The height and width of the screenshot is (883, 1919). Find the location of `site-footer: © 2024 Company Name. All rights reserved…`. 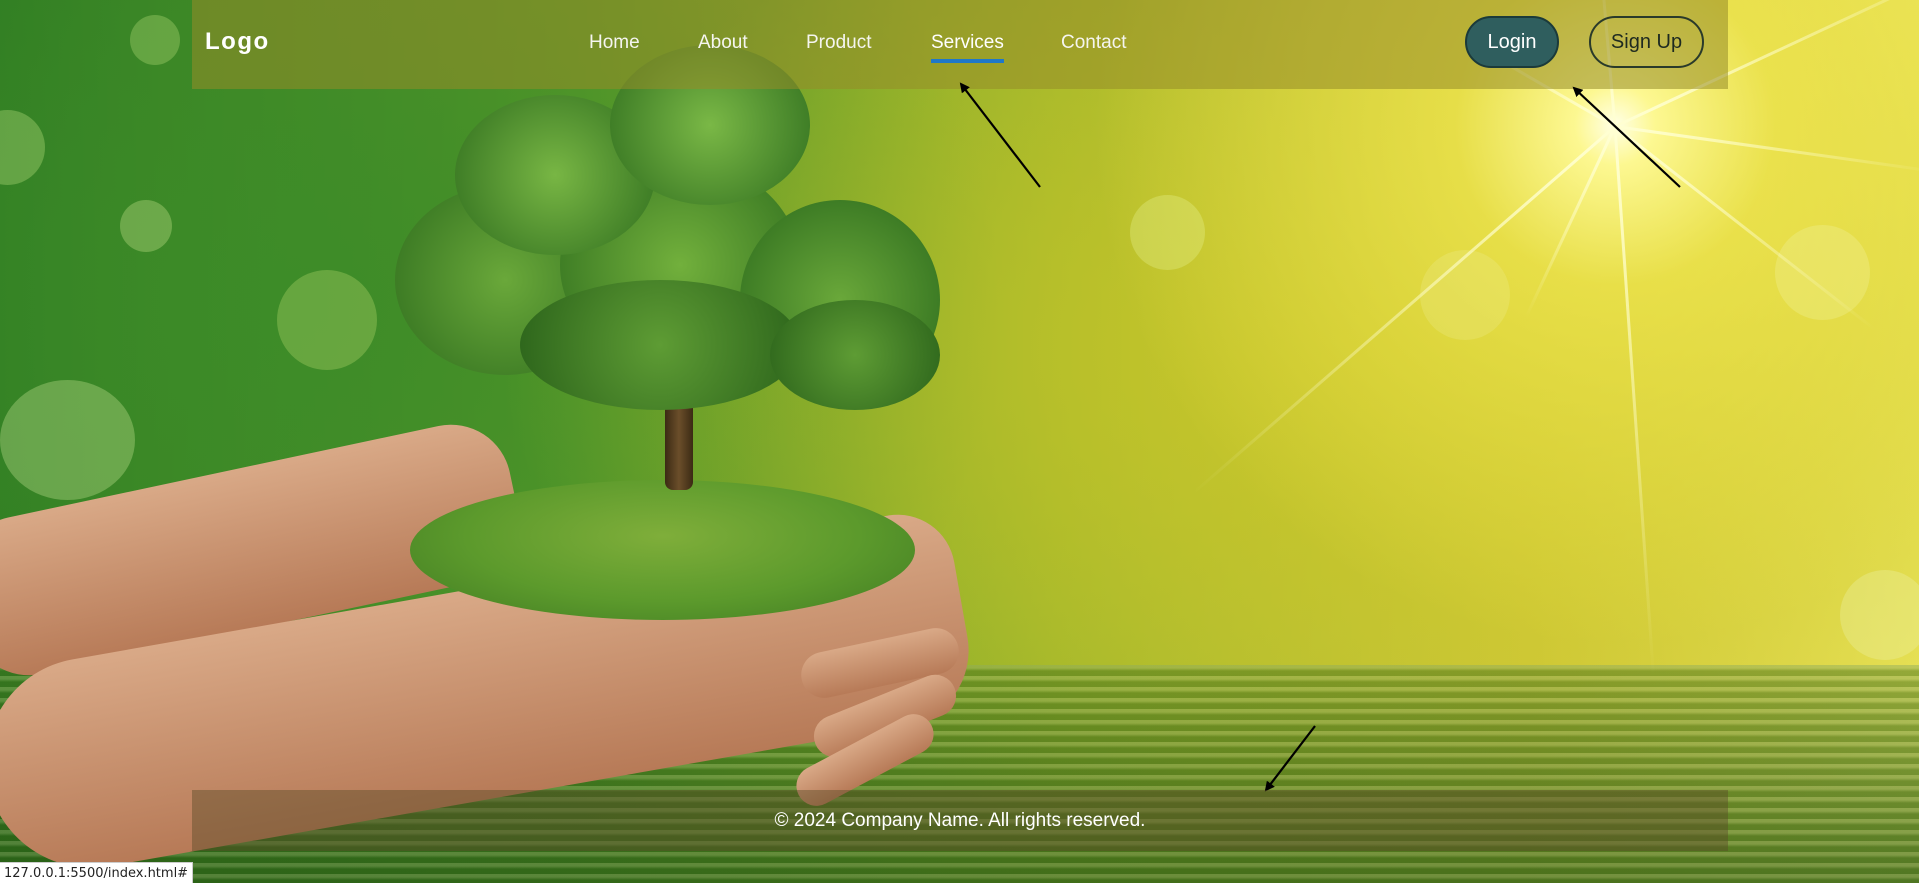

site-footer: © 2024 Company Name. All rights reserved… is located at coordinates (960, 820).